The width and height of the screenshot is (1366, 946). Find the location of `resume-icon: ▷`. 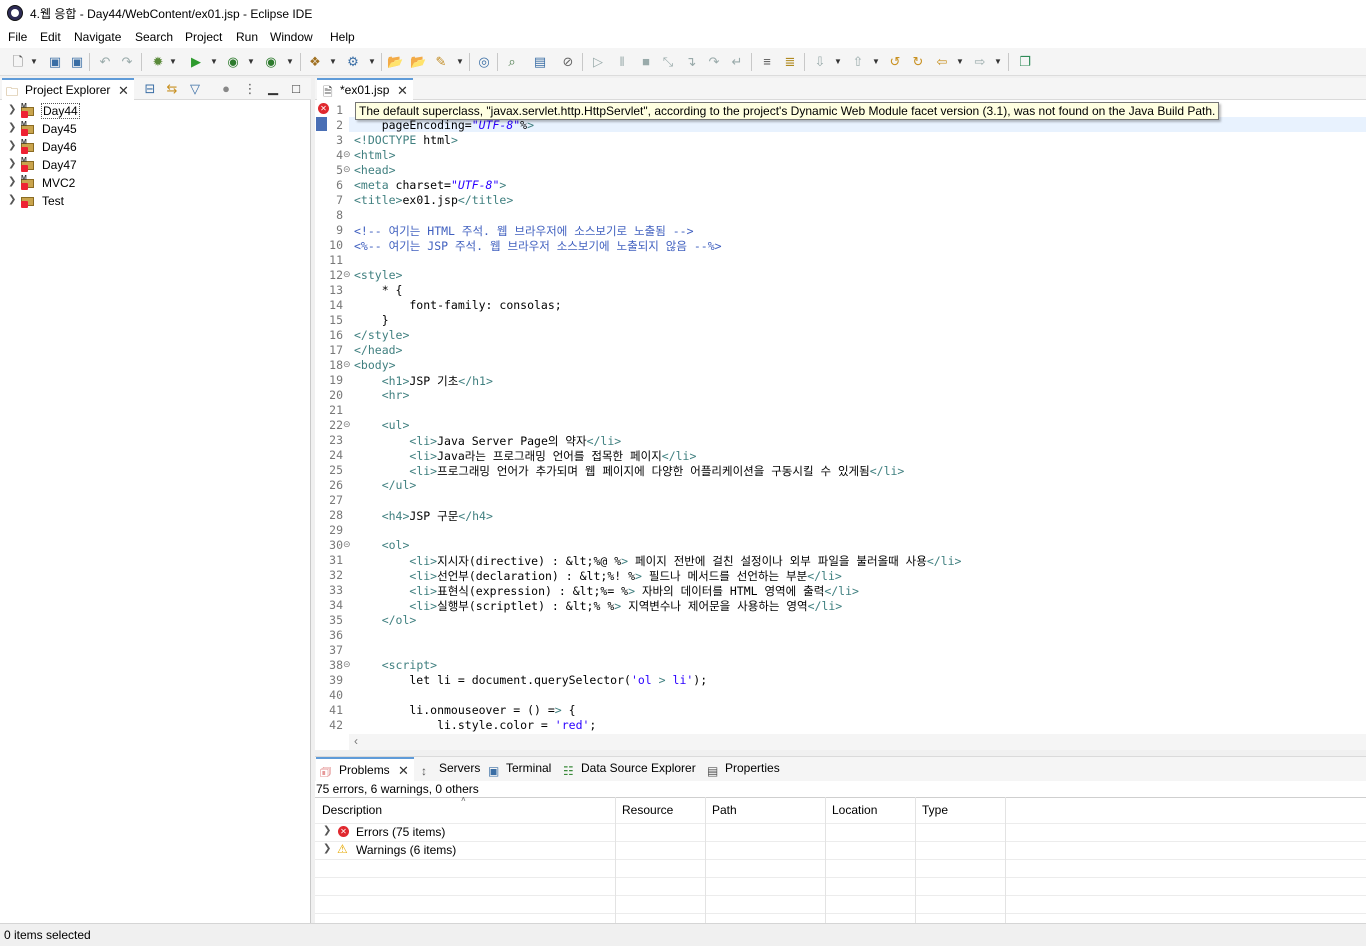

resume-icon: ▷ is located at coordinates (598, 62).